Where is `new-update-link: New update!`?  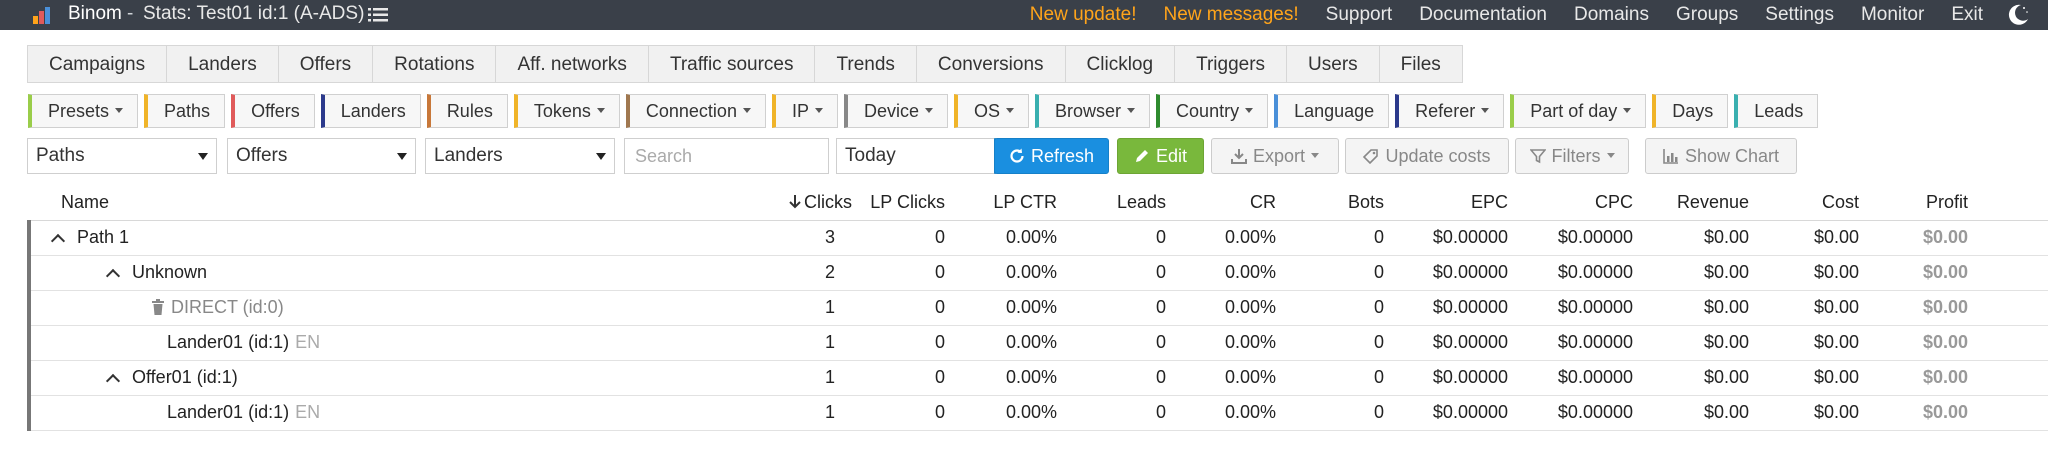 new-update-link: New update! is located at coordinates (1083, 15).